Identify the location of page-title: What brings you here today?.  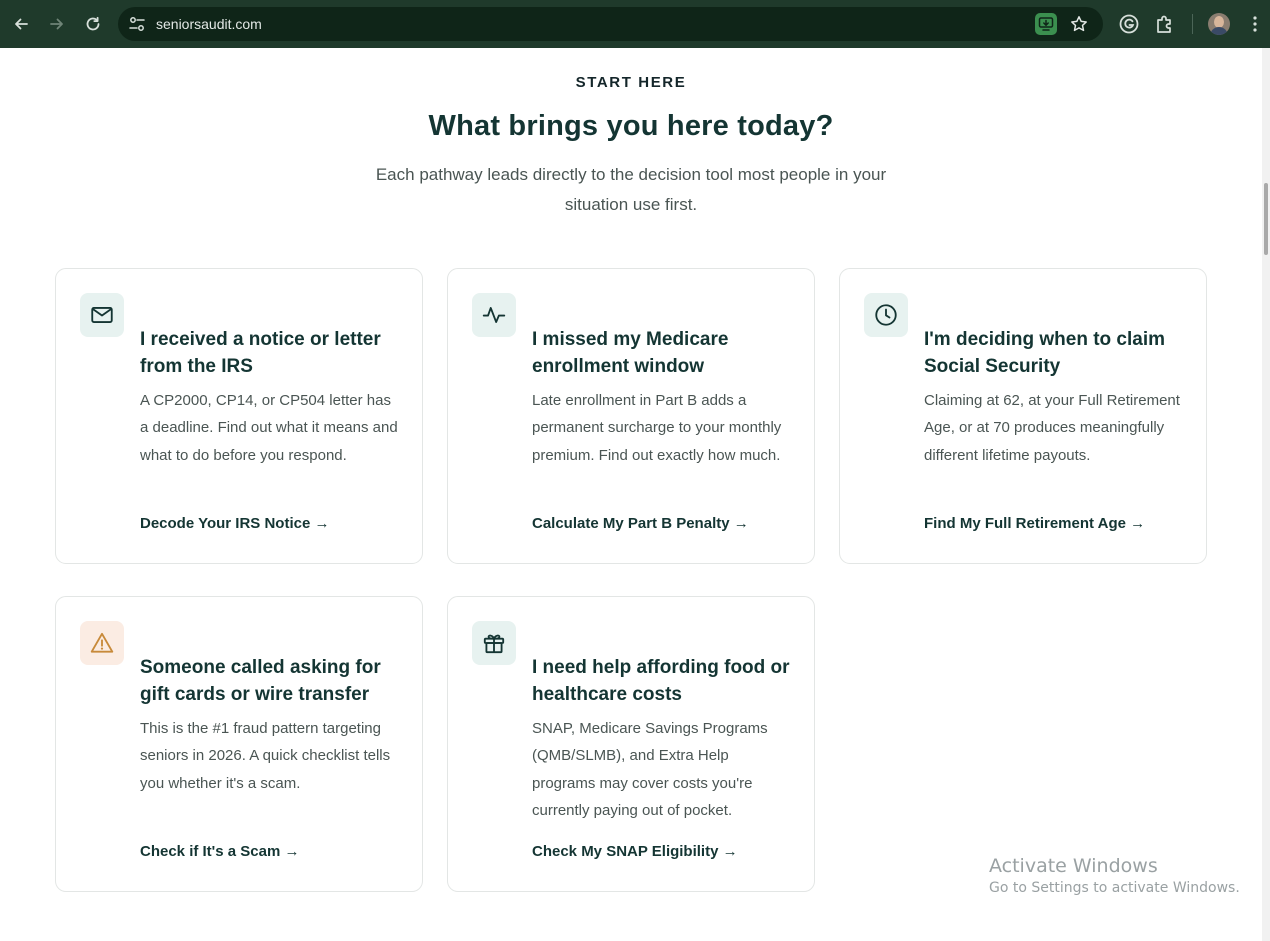
(631, 126).